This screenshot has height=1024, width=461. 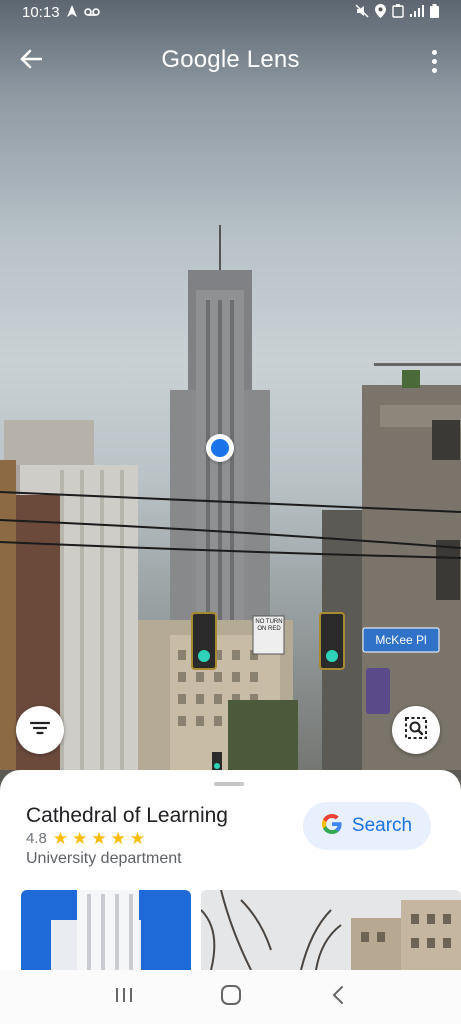 I want to click on nav-back-button, so click(x=338, y=997).